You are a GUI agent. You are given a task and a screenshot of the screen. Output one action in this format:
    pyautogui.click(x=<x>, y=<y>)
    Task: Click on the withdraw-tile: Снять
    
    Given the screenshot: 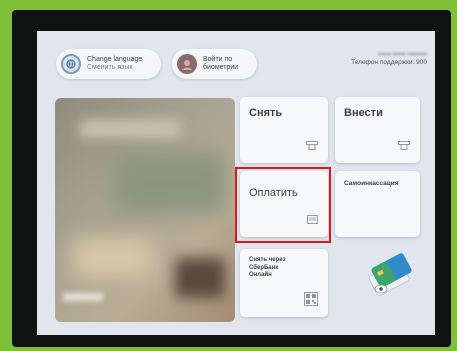 What is the action you would take?
    pyautogui.click(x=284, y=130)
    